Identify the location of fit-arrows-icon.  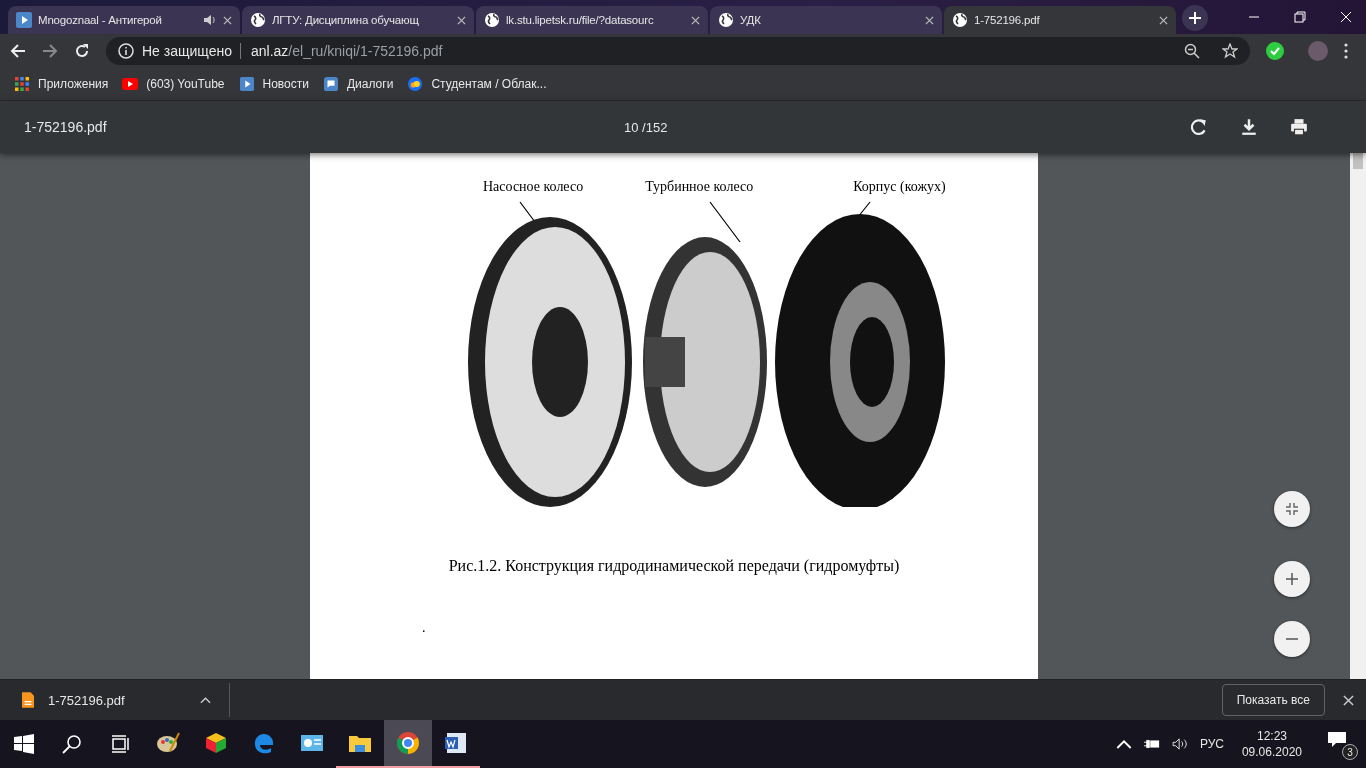
(1292, 509).